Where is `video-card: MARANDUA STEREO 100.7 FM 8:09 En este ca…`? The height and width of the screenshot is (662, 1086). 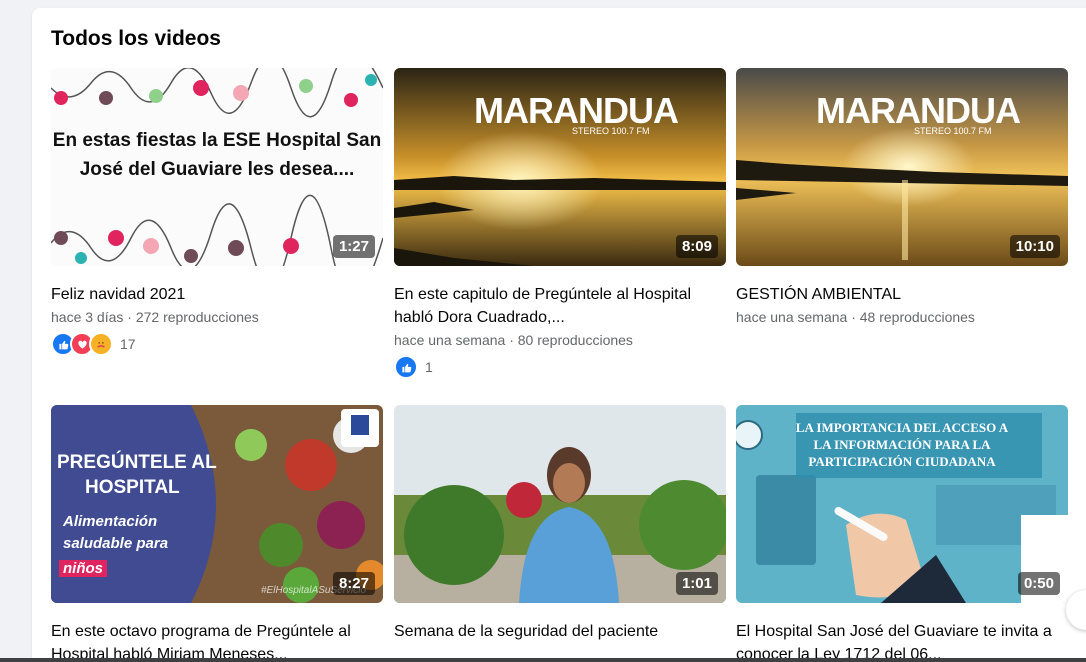 video-card: MARANDUA STEREO 100.7 FM 8:09 En este ca… is located at coordinates (560, 223).